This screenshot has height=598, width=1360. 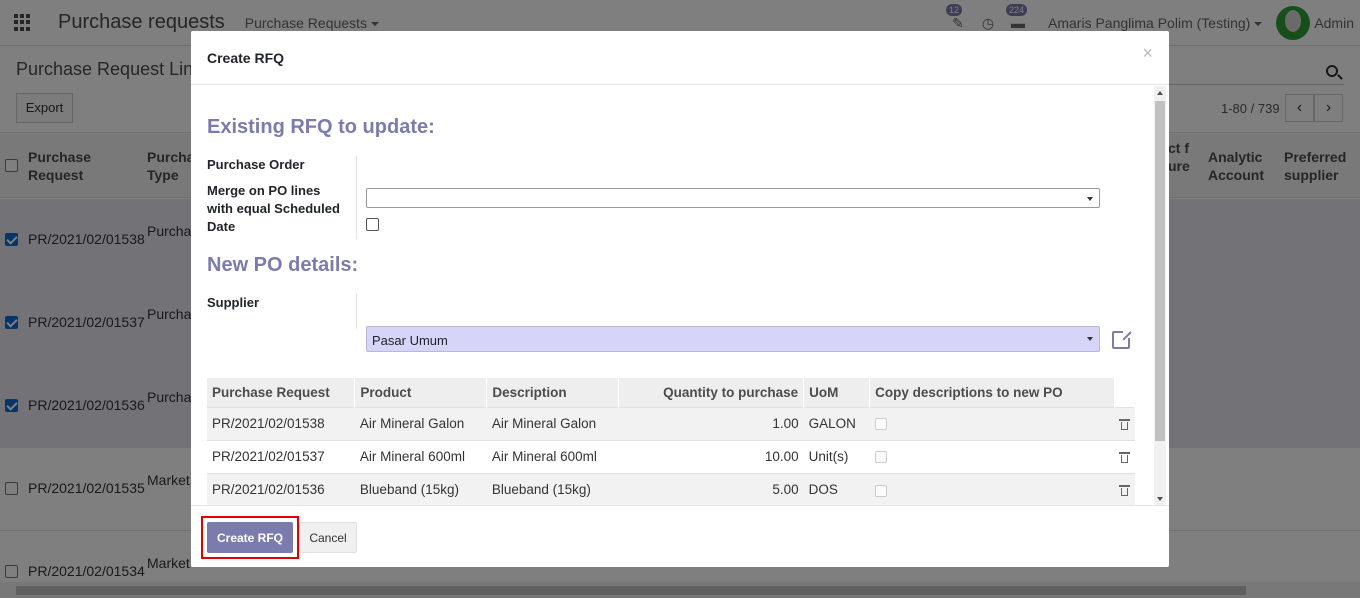 What do you see at coordinates (410, 340) in the screenshot?
I see `supplier-value: Pasar Umum` at bounding box center [410, 340].